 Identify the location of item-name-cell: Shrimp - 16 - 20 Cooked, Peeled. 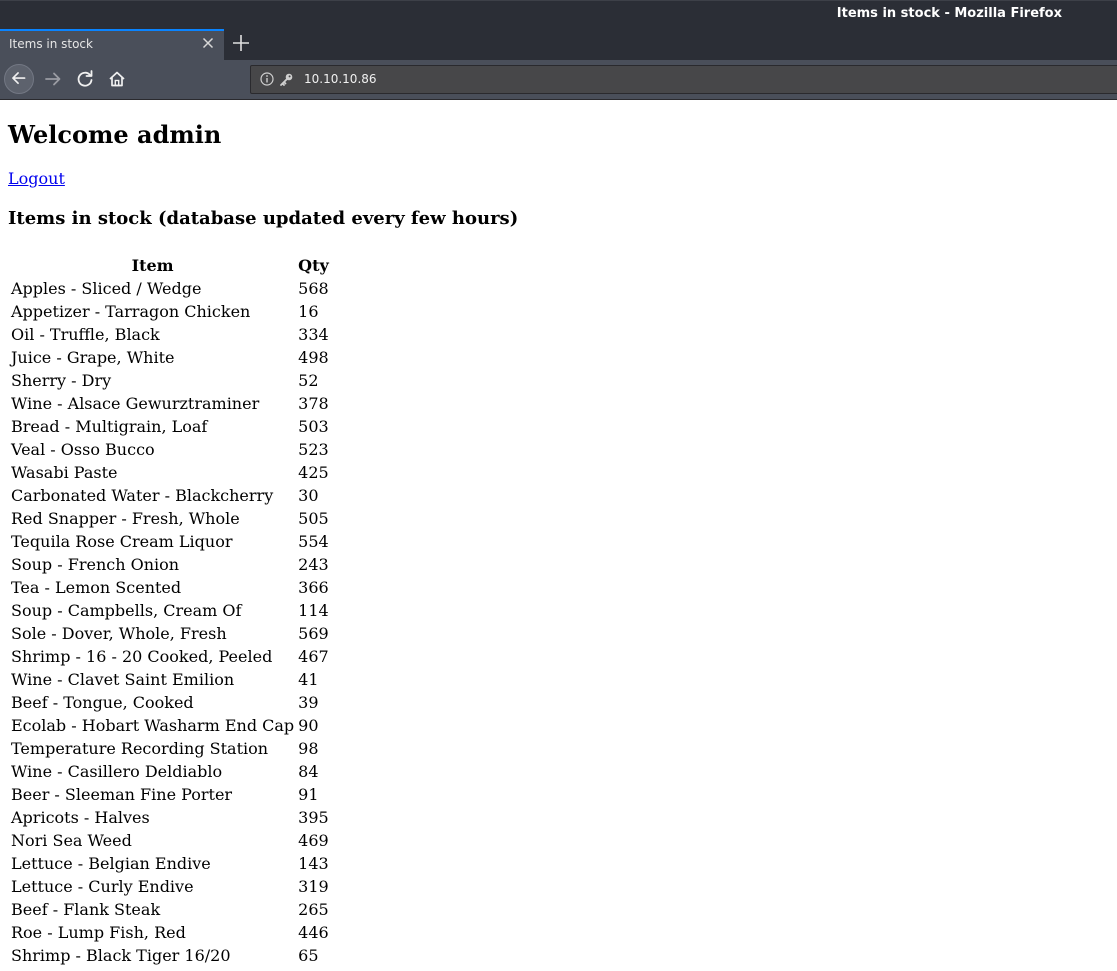
(142, 656).